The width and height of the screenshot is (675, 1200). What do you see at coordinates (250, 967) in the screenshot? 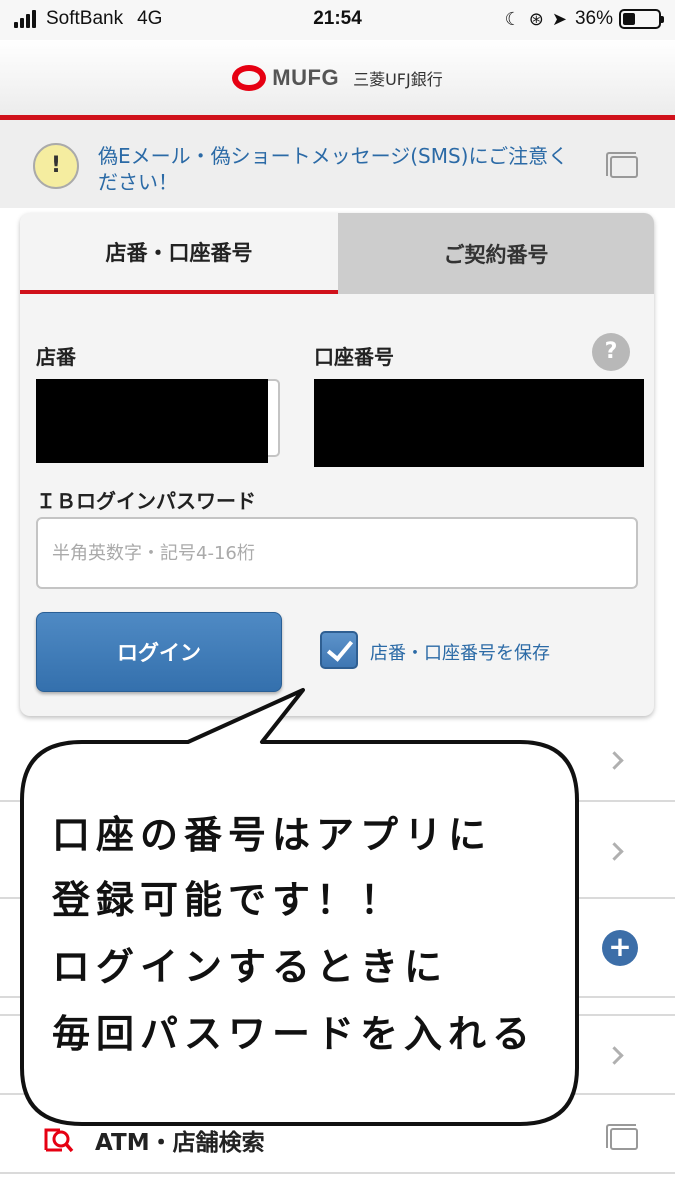
I see `callout-line: ログインするときに` at bounding box center [250, 967].